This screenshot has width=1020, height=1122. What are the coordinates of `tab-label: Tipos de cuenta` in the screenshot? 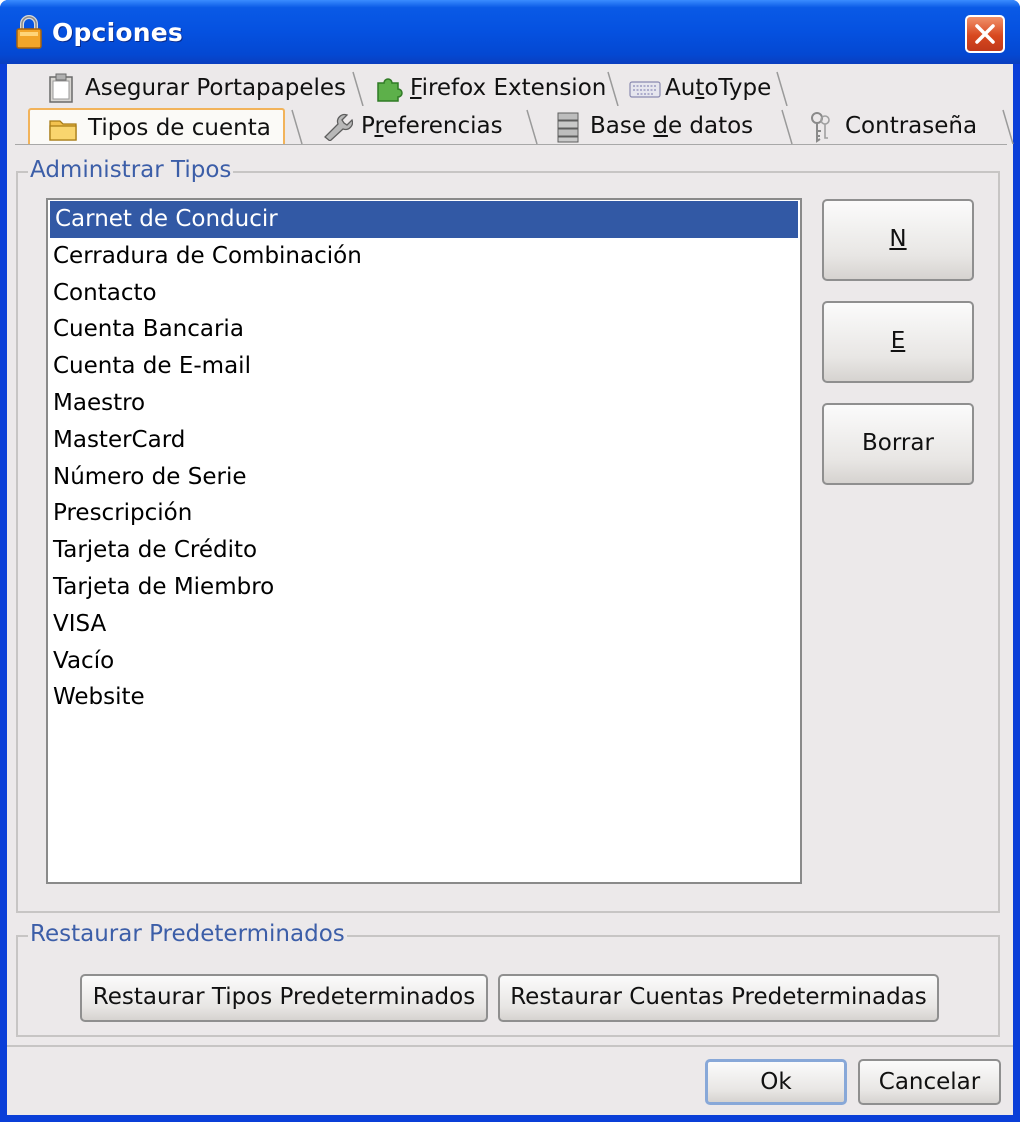 It's located at (179, 128).